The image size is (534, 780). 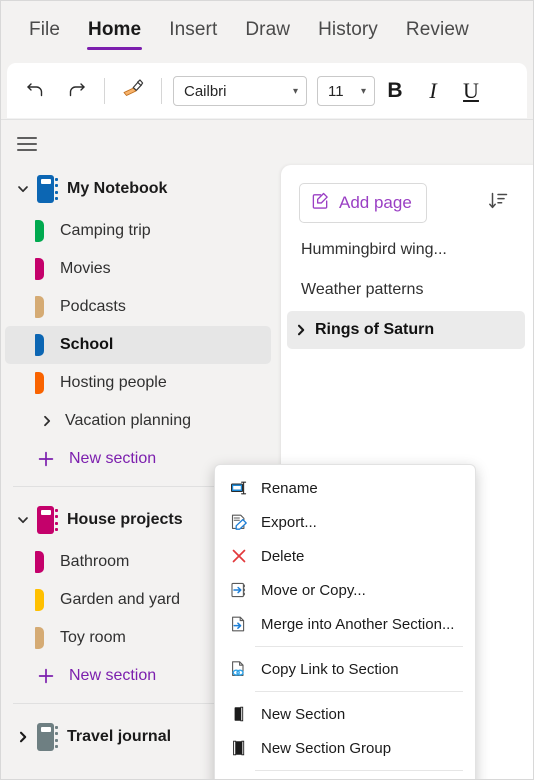 What do you see at coordinates (406, 330) in the screenshot?
I see `page-list-item: Rings of Saturn` at bounding box center [406, 330].